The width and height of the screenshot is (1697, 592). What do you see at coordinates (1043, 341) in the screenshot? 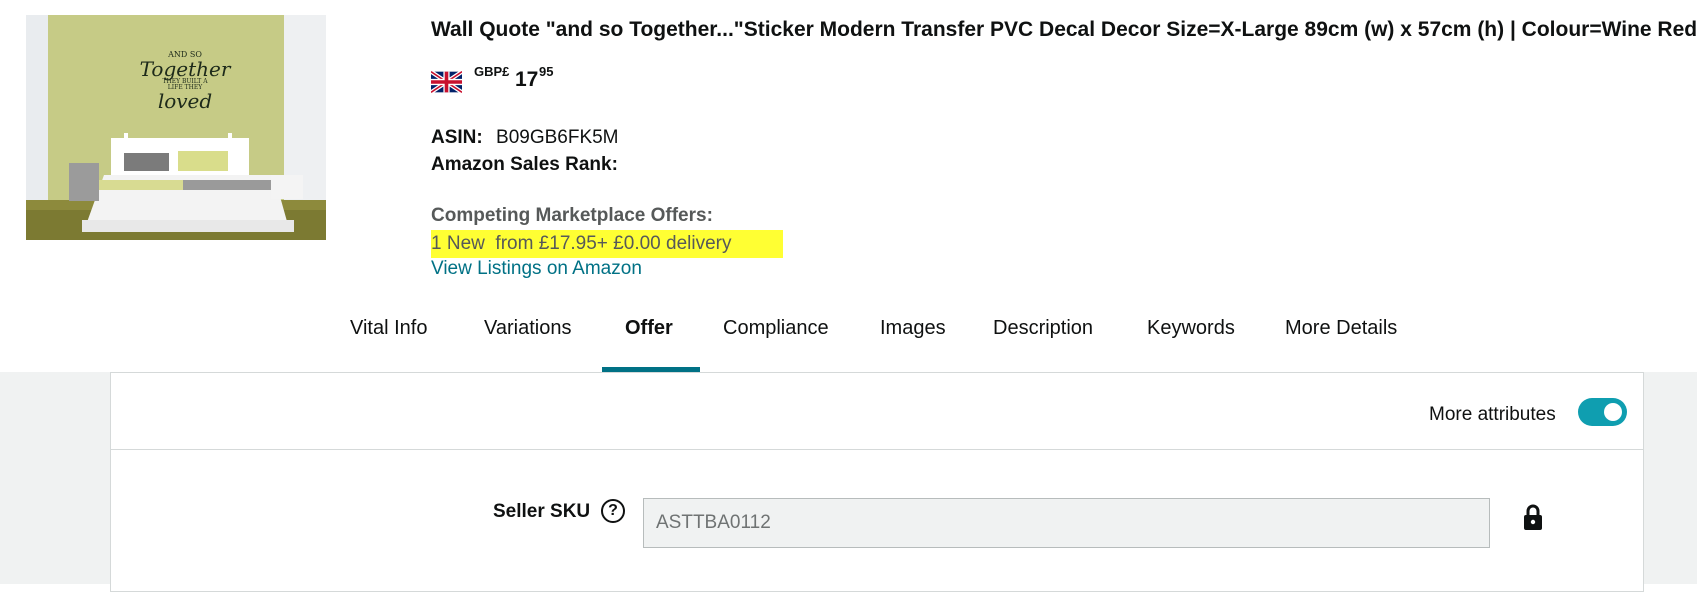
I see `tab-description: Description` at bounding box center [1043, 341].